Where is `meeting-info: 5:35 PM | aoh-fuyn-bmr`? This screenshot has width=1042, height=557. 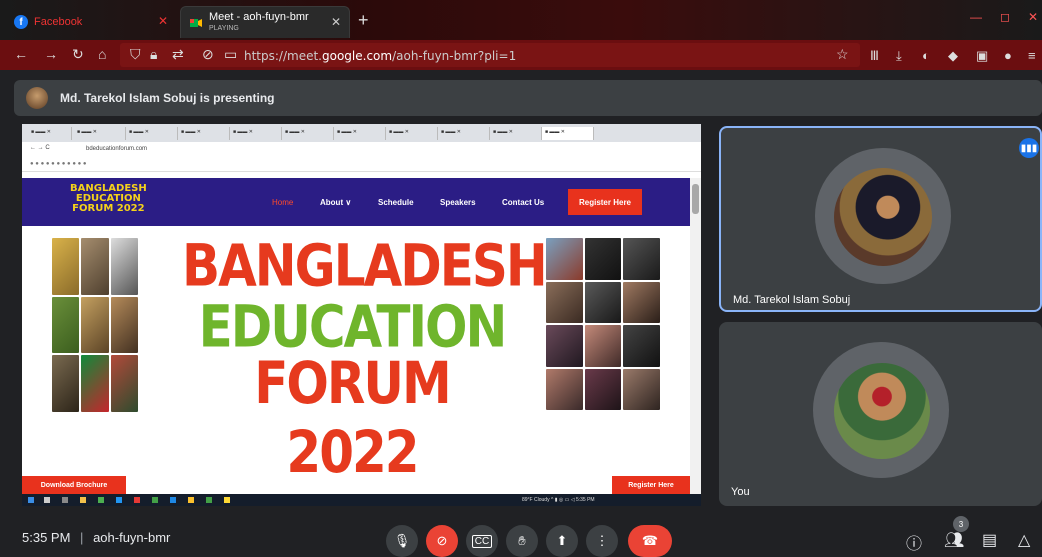 meeting-info: 5:35 PM | aoh-fuyn-bmr is located at coordinates (96, 537).